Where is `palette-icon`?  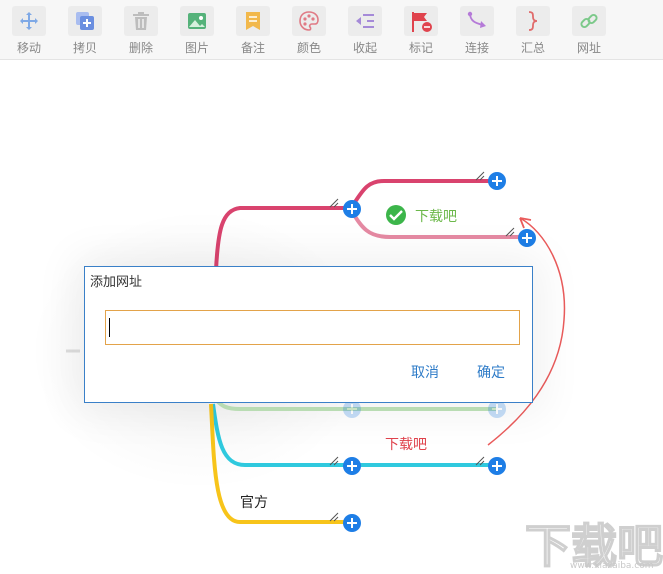
palette-icon is located at coordinates (309, 21).